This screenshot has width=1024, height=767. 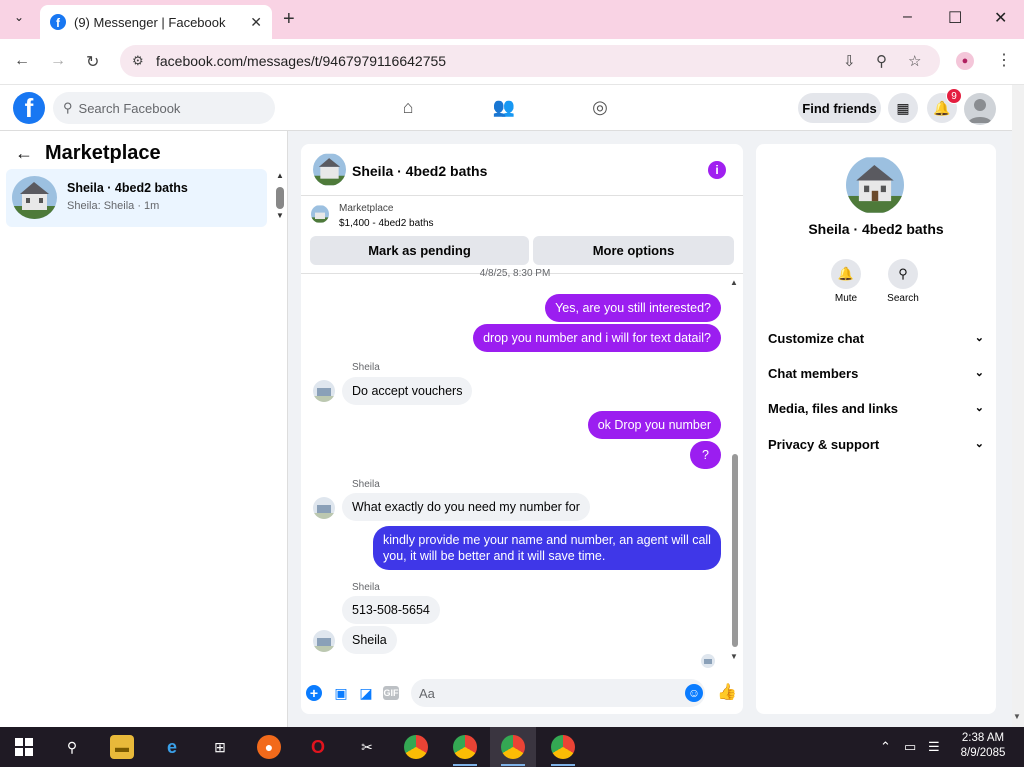 I want to click on tab-title: (9) Messenger | Facebook, so click(x=150, y=22).